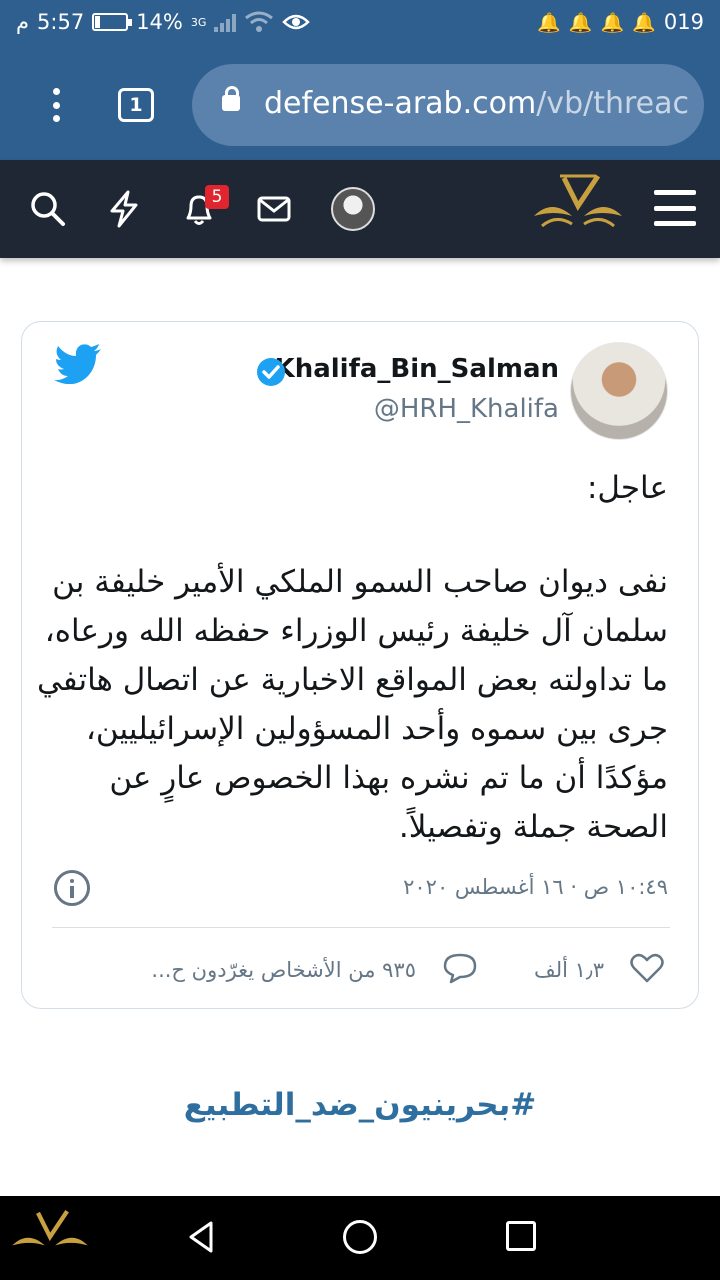 This screenshot has height=1280, width=720. What do you see at coordinates (274, 209) in the screenshot?
I see `mail-icon` at bounding box center [274, 209].